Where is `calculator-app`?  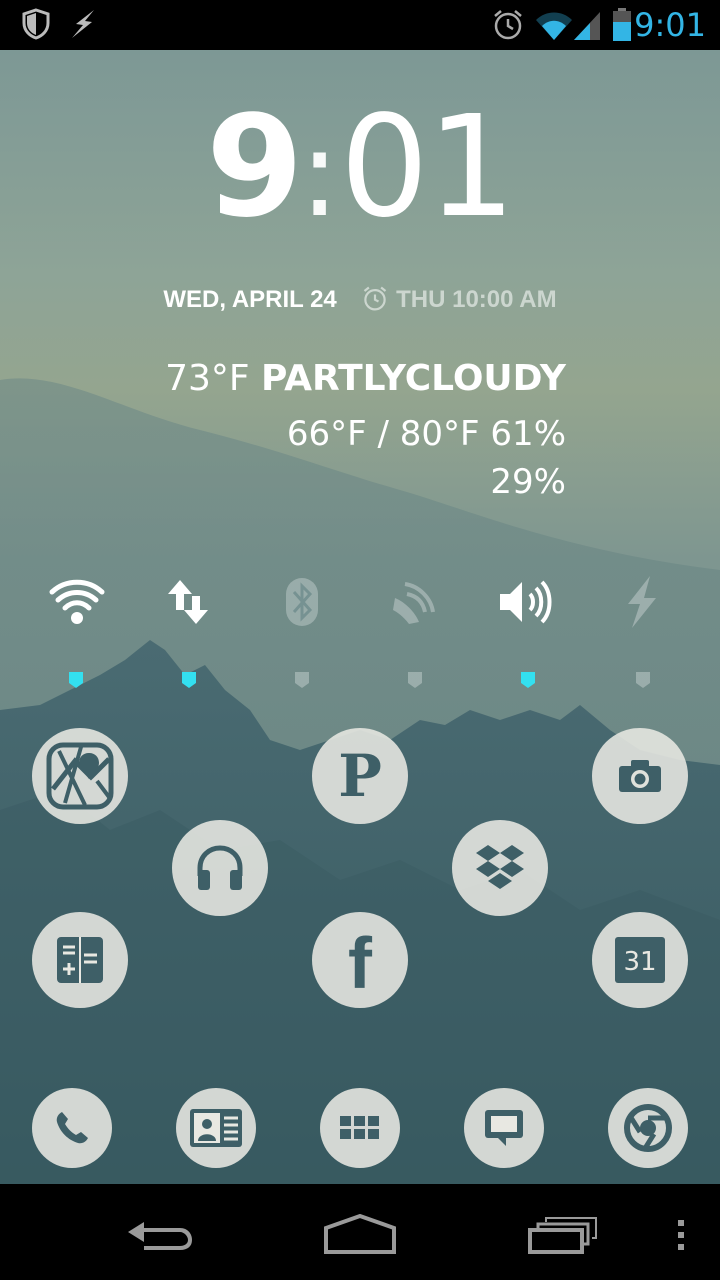 calculator-app is located at coordinates (80, 960).